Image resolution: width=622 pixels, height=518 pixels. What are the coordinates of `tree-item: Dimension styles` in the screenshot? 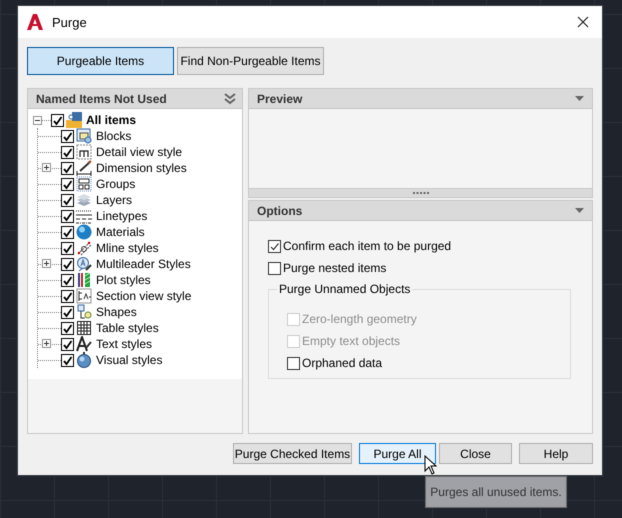 It's located at (141, 168).